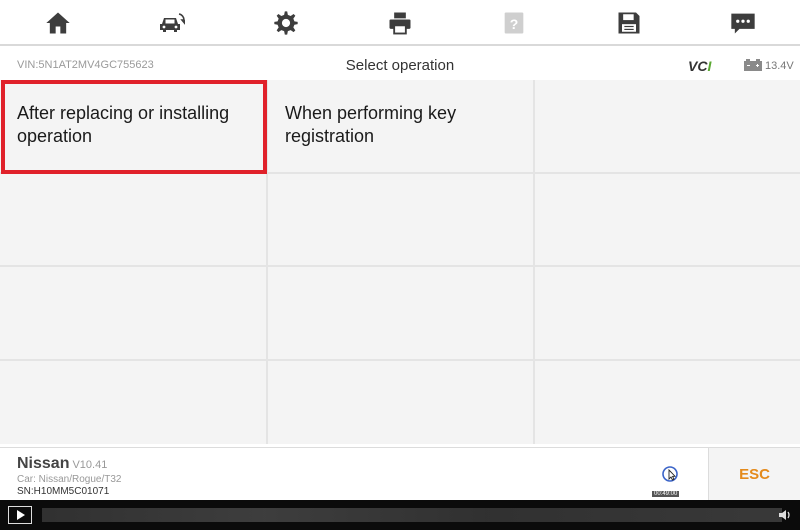 The height and width of the screenshot is (530, 800). I want to click on vehicle-swap-icon, so click(171, 23).